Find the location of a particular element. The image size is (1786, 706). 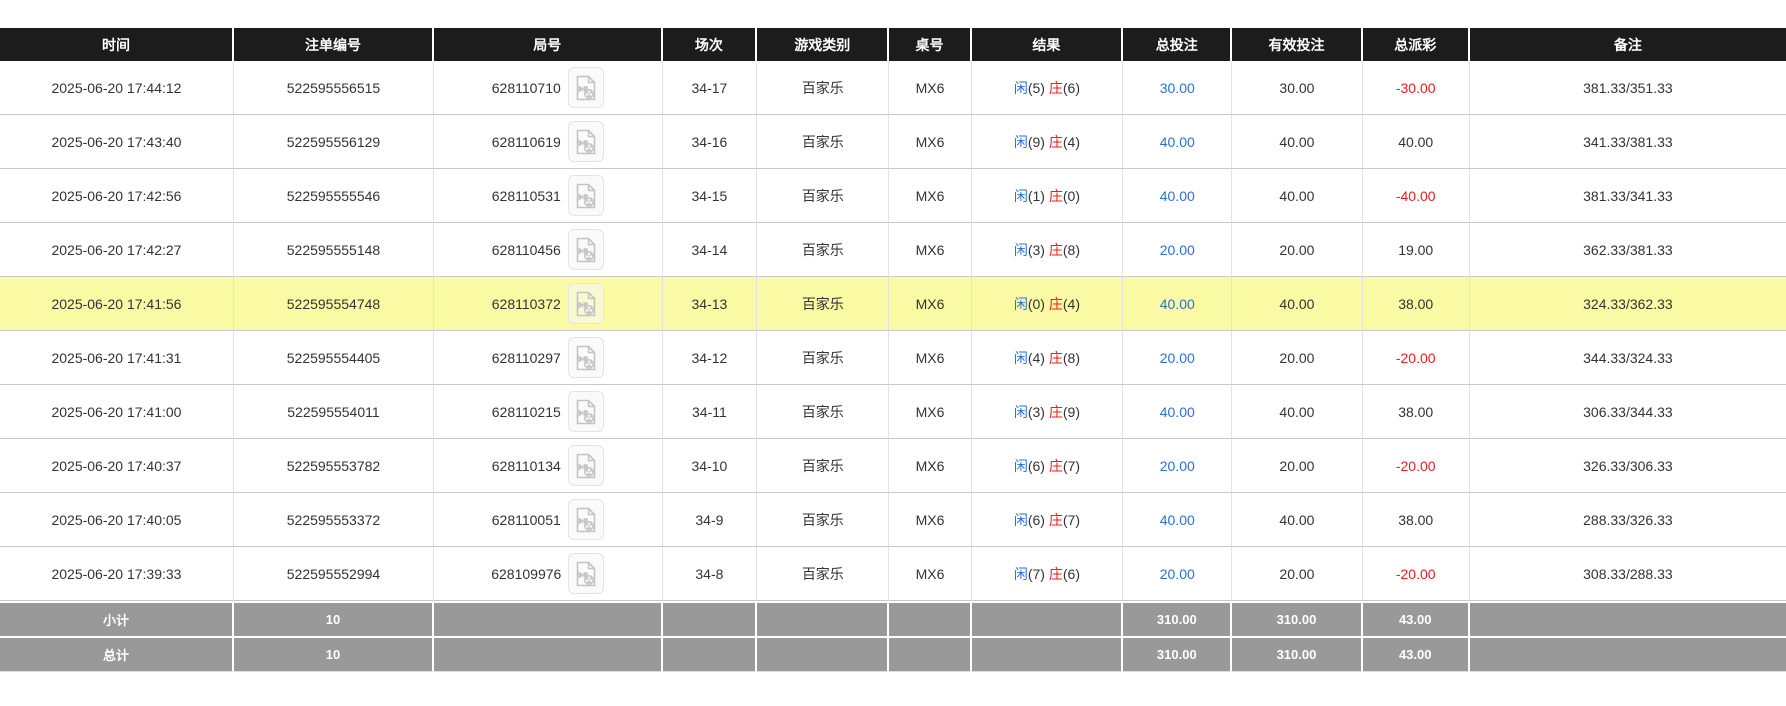

cell-round: 628110051 is located at coordinates (548, 520).